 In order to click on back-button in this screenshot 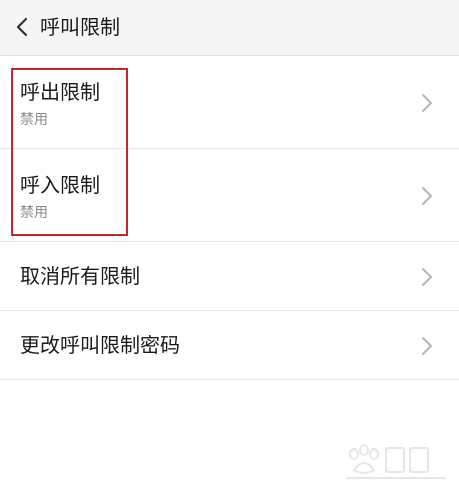, I will do `click(24, 27)`.